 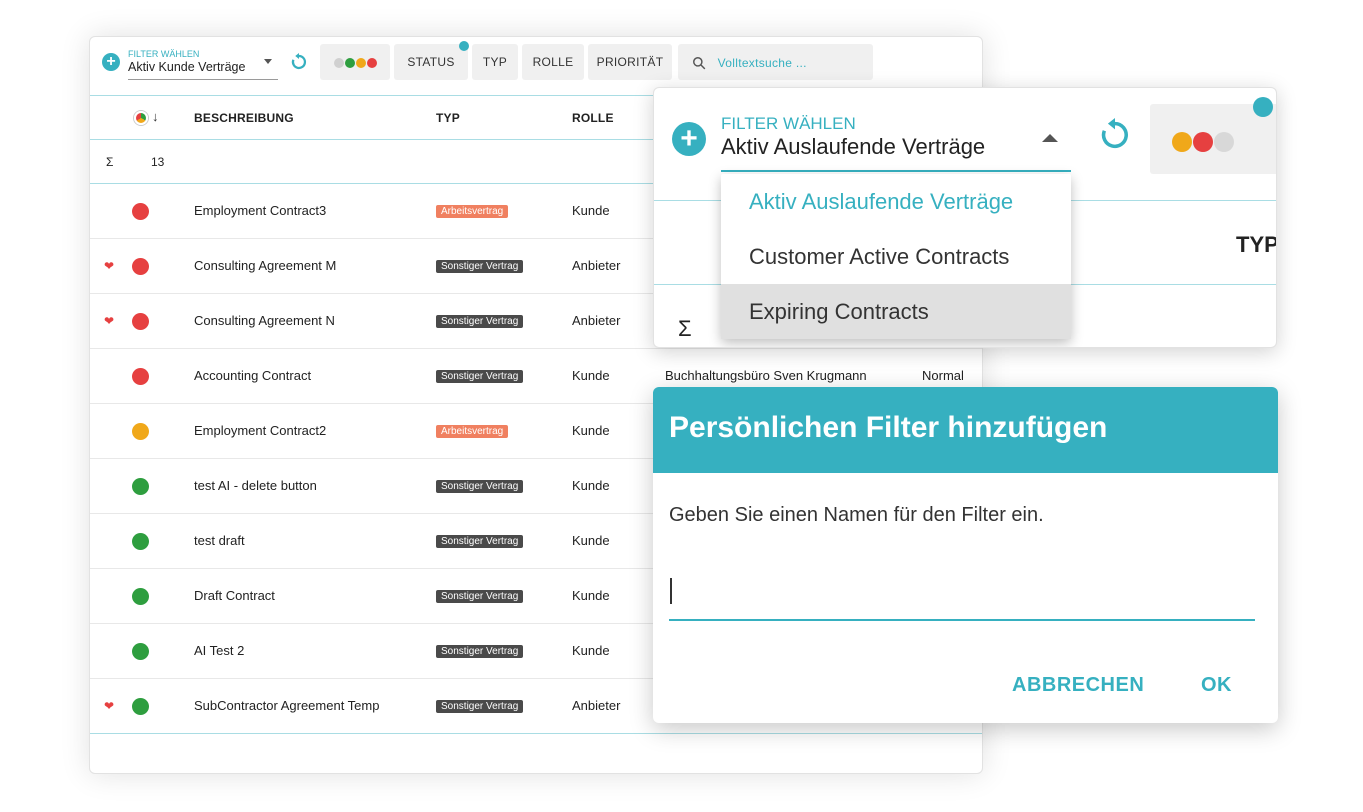 I want to click on rolle-filter-button: ROLLE, so click(x=553, y=62).